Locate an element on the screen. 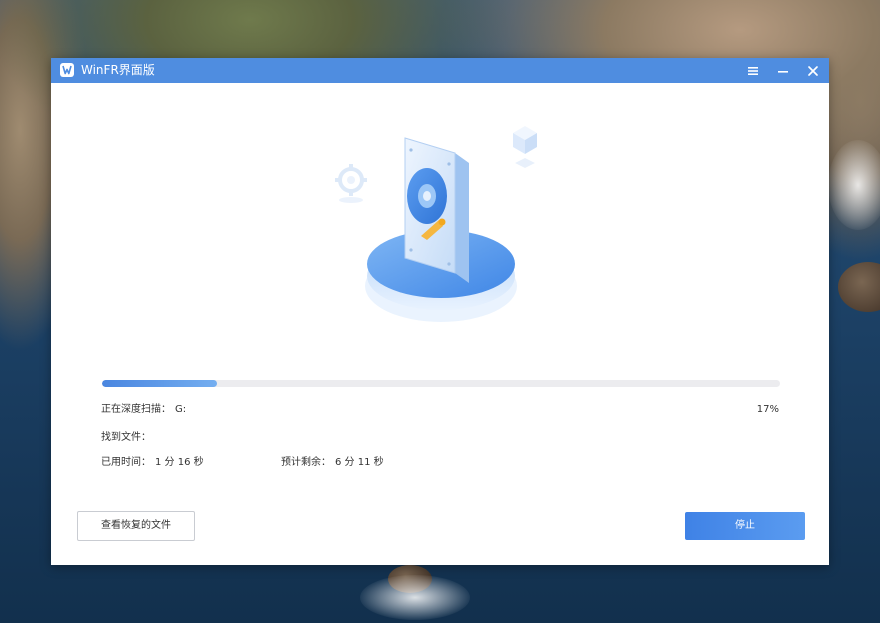 The height and width of the screenshot is (623, 880). elapsed-time-value: 1 分 16 秒 is located at coordinates (179, 463).